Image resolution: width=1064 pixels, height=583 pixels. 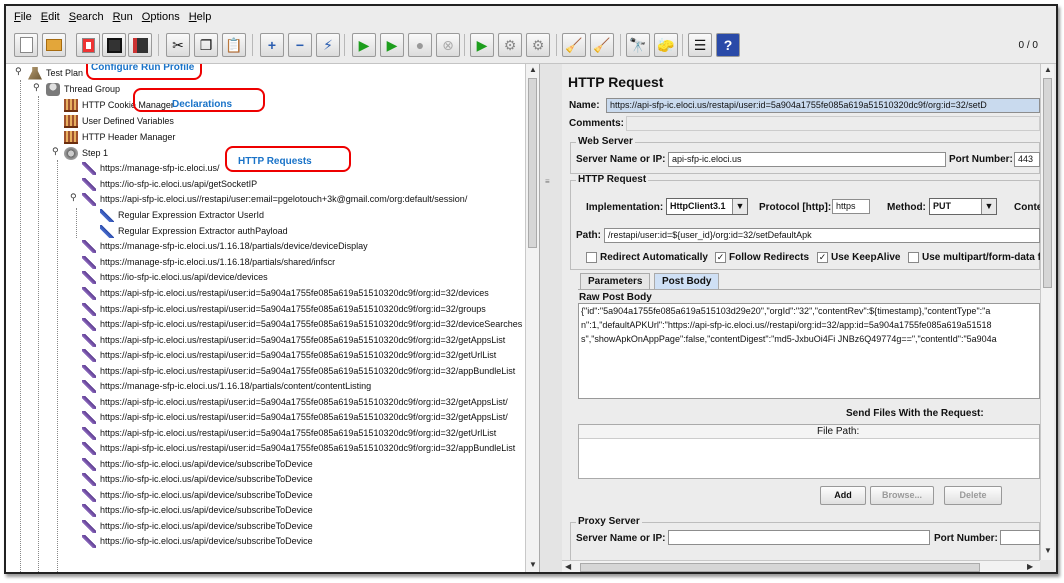 I want to click on start-no-pause-icon: ▶, so click(x=392, y=45).